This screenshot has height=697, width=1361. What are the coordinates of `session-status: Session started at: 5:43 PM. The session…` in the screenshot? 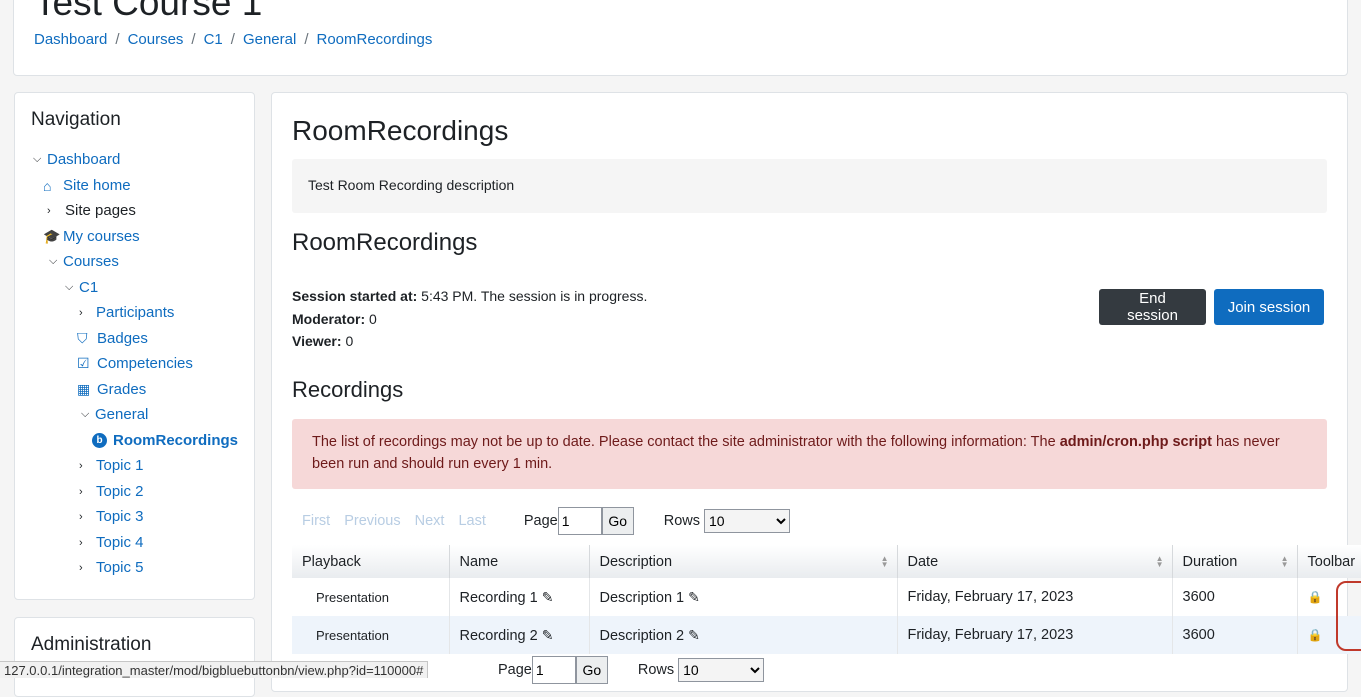 It's located at (469, 296).